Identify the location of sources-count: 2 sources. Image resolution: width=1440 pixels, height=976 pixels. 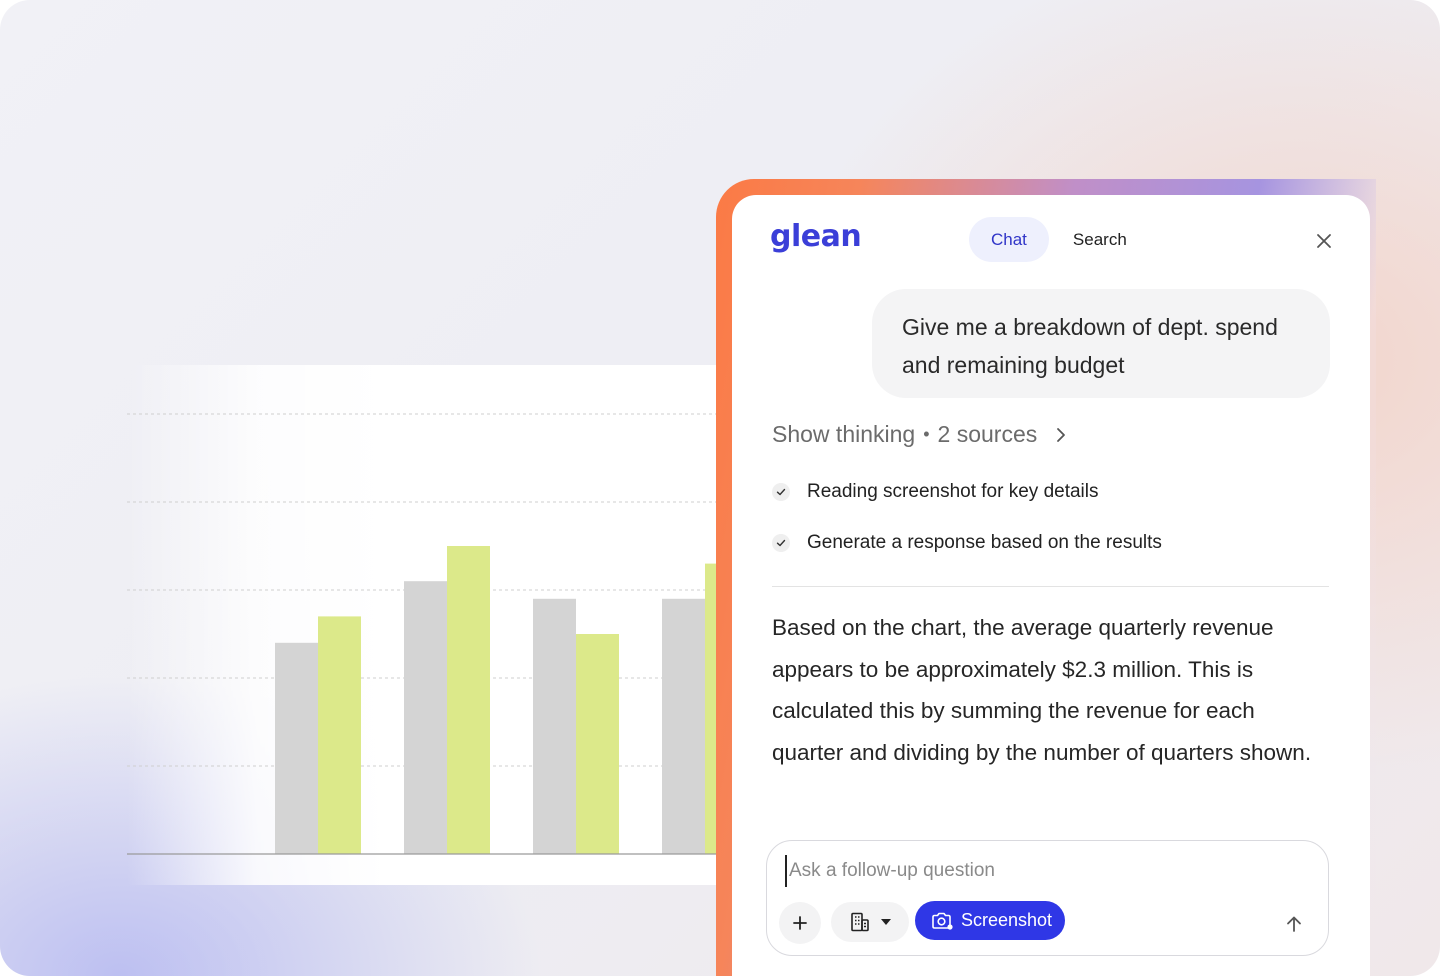
(987, 434).